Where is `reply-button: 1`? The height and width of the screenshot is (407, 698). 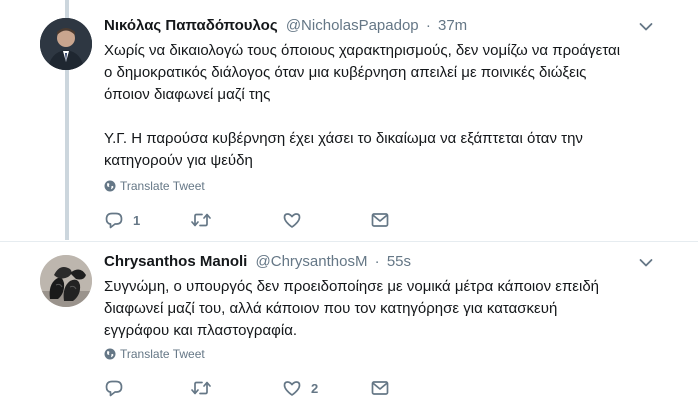 reply-button: 1 is located at coordinates (122, 220).